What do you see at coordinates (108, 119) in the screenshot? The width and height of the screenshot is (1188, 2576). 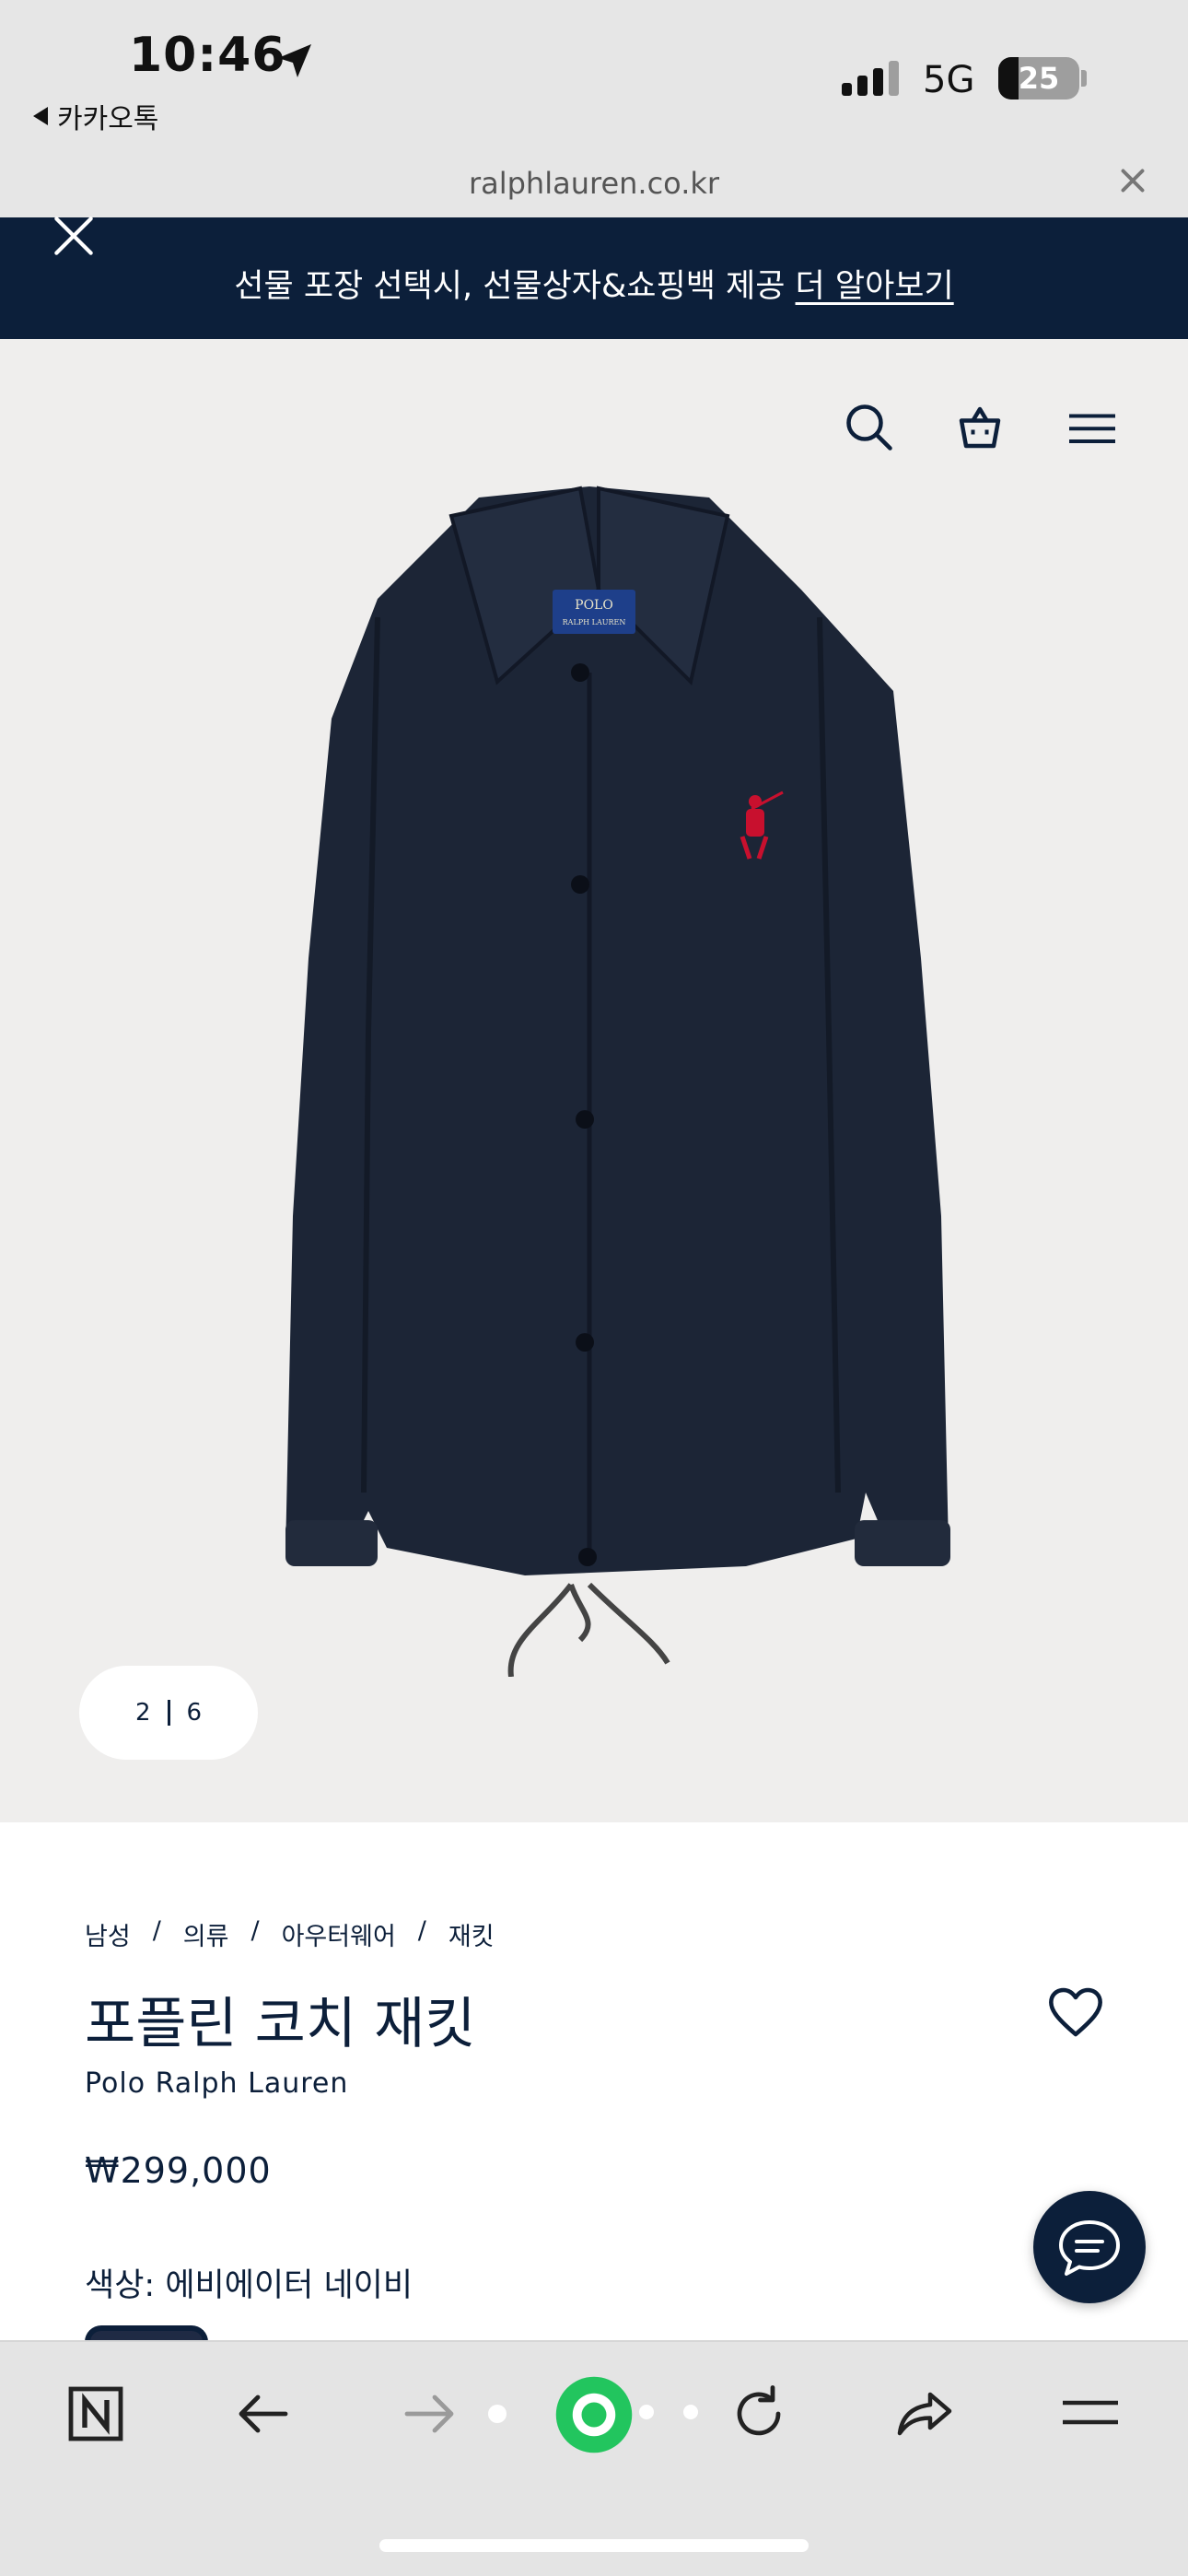 I see `back-app-label: 카카오톡` at bounding box center [108, 119].